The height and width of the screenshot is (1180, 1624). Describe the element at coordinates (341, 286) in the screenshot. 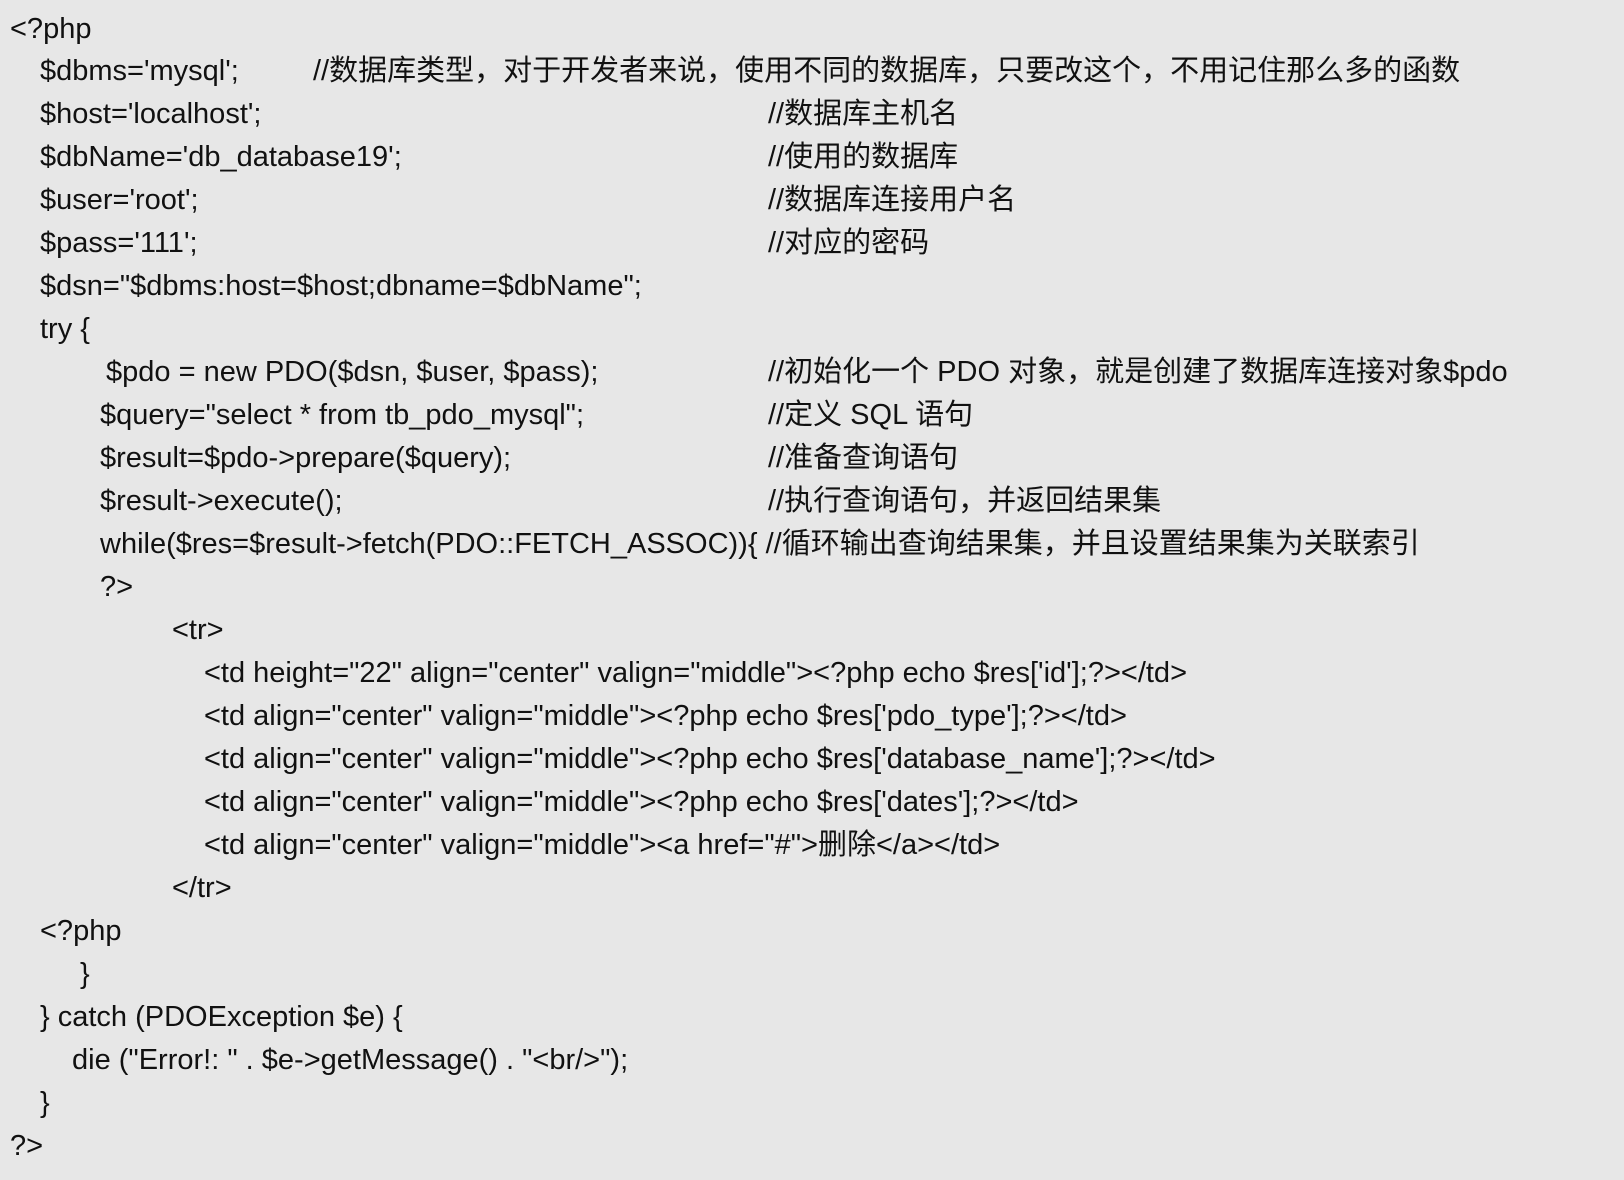

I see `code-line: $dsn="$dbms:host=$host;dbname=$dbName";` at that location.